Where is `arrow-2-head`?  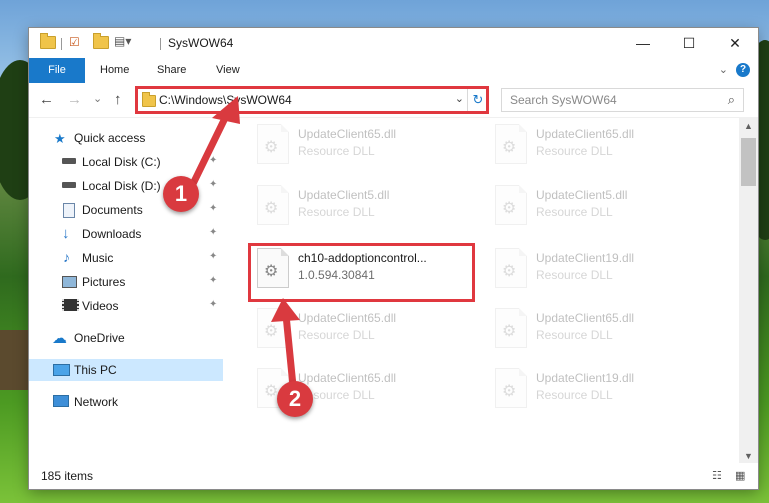
arrow-2-head is located at coordinates (285, 310).